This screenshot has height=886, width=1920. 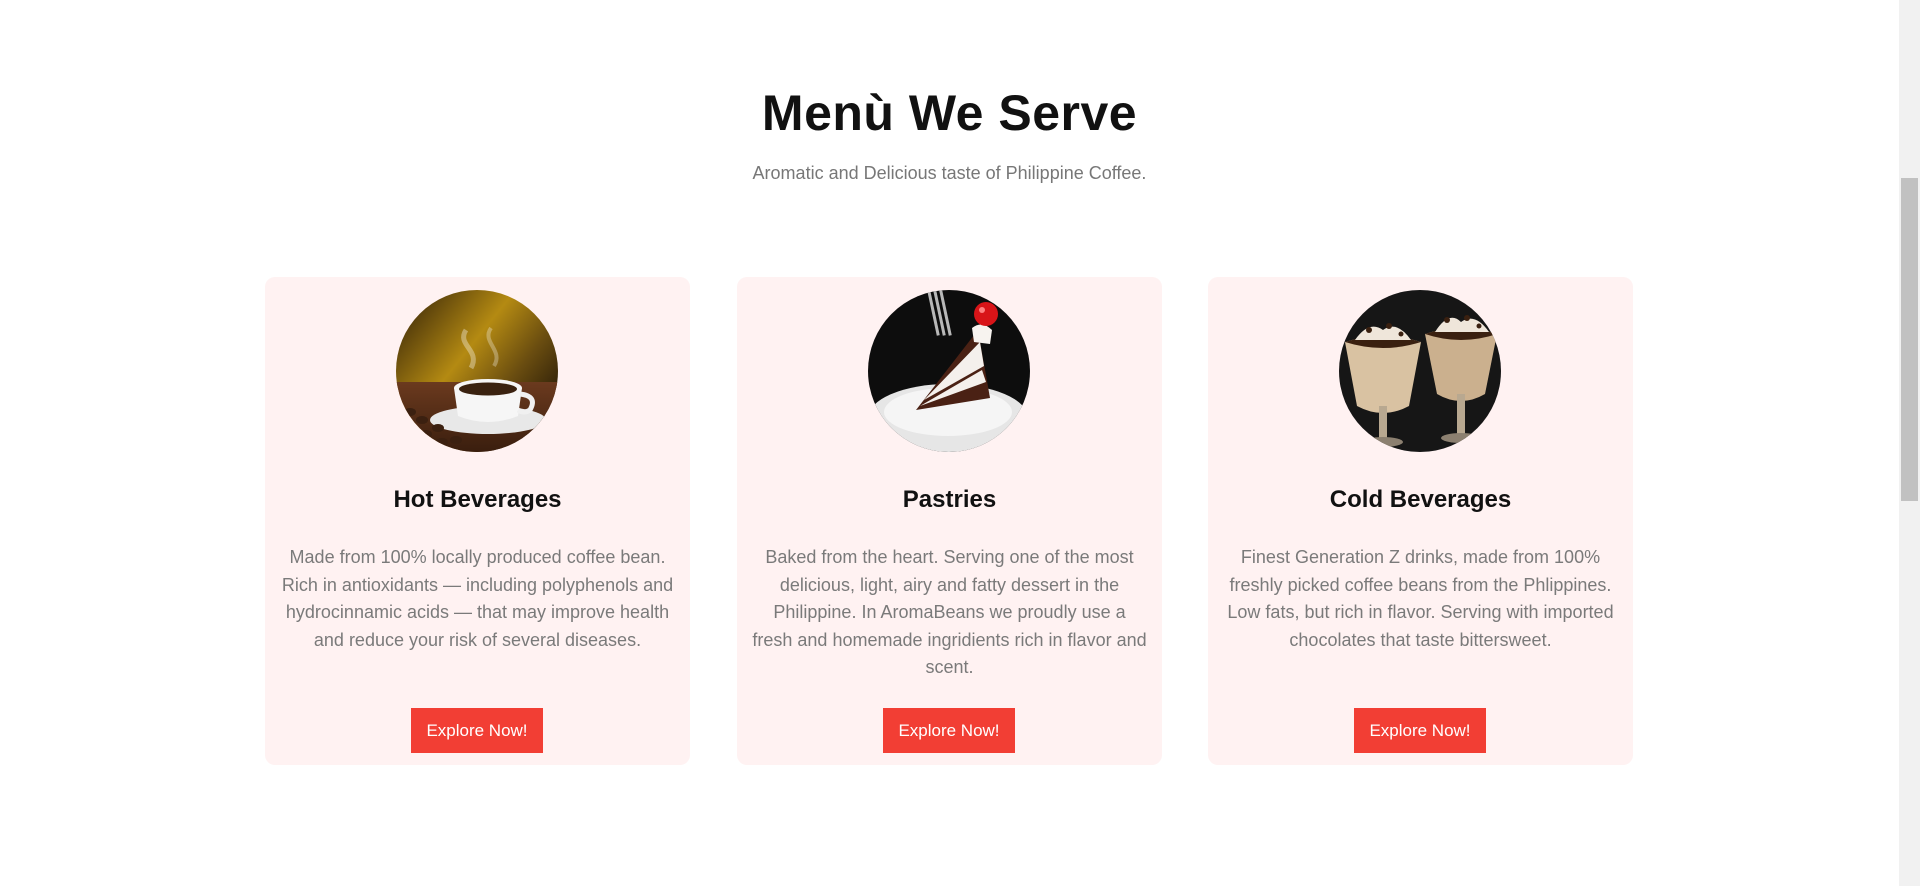 What do you see at coordinates (477, 371) in the screenshot?
I see `hot-coffee-cup-image` at bounding box center [477, 371].